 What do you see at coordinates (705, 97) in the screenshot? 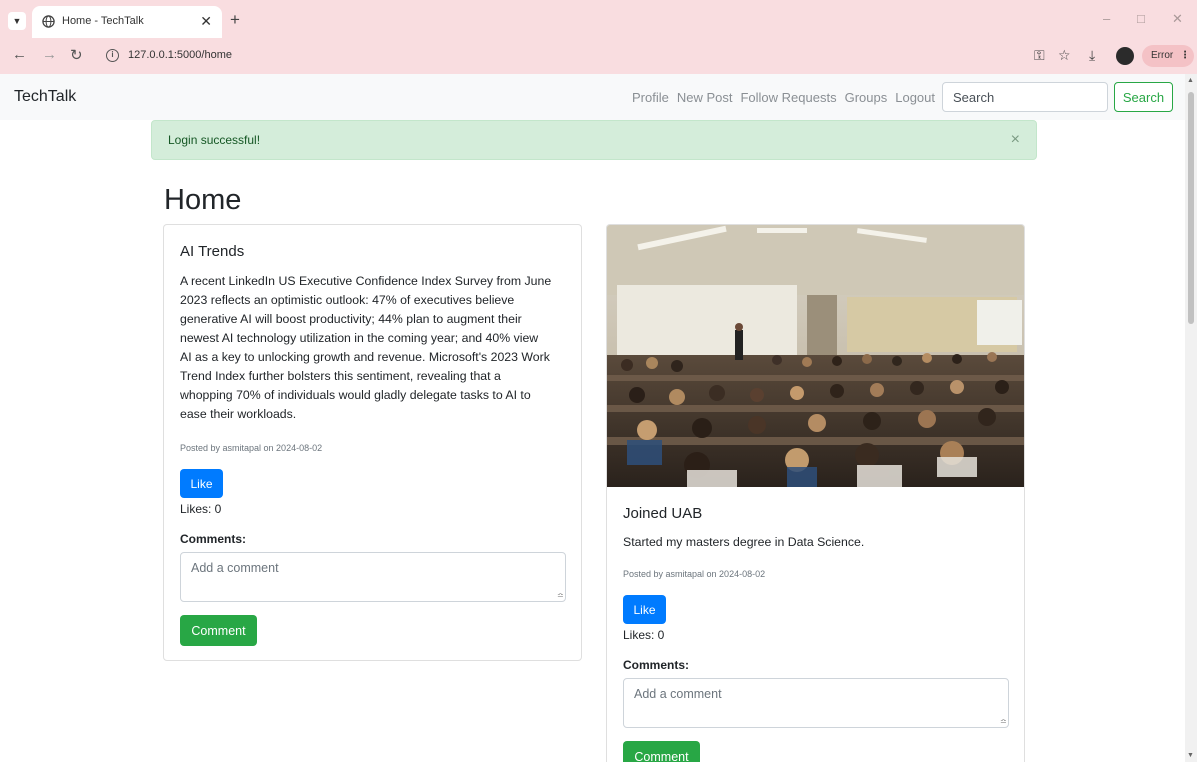
I see `nav-link-new-post: New Post` at bounding box center [705, 97].